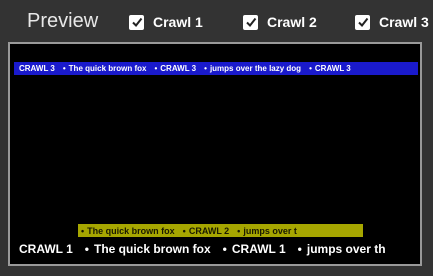  Describe the element at coordinates (209, 230) in the screenshot. I see `crawl-text-segment: CRAWL 2` at that location.